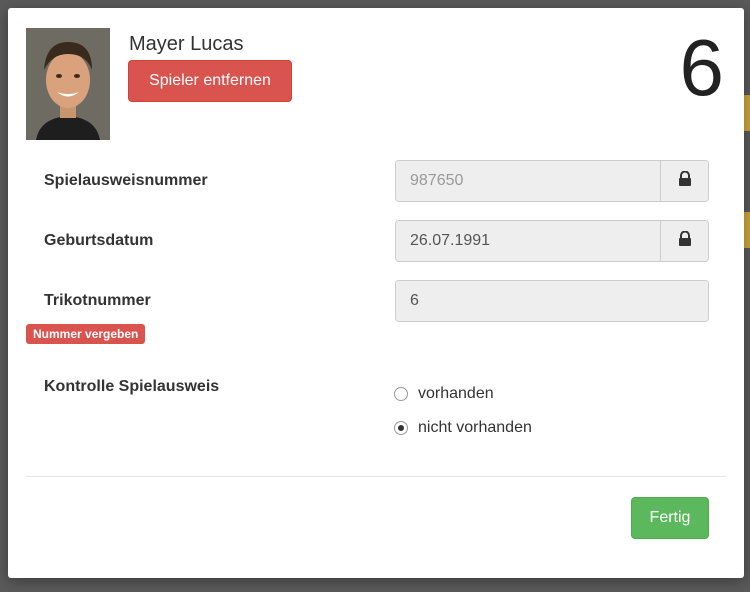  I want to click on birthdate-field: 26.07.1991, so click(528, 241).